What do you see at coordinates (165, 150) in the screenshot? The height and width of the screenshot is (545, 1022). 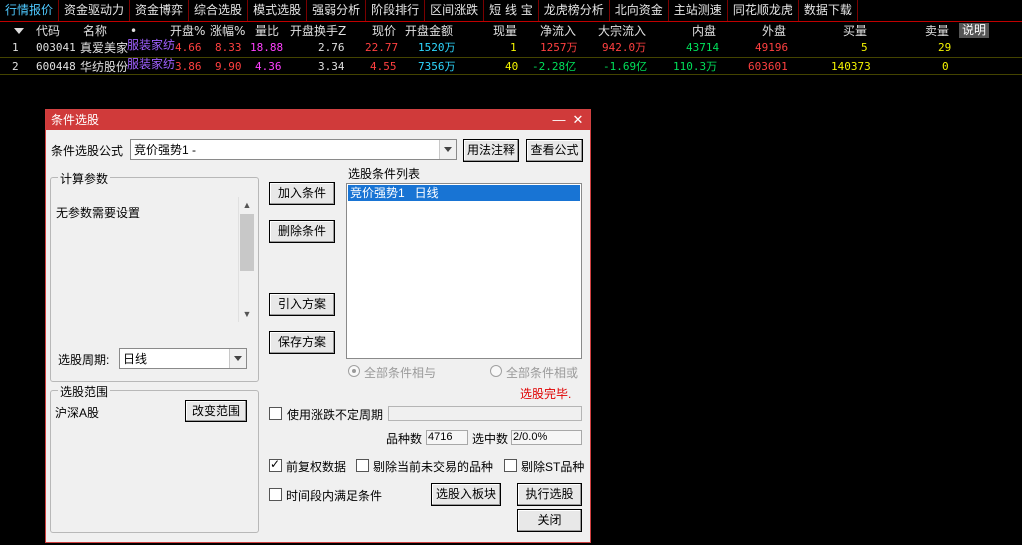 I see `formula-value: 竞价强势1 -` at bounding box center [165, 150].